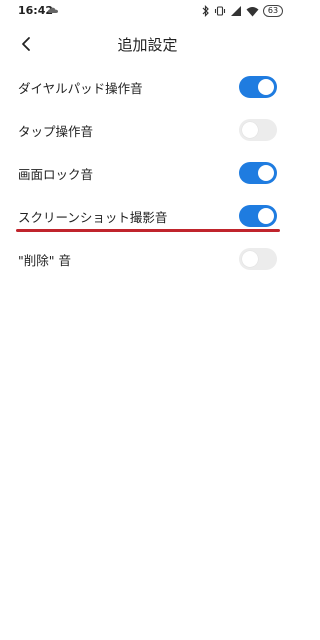  What do you see at coordinates (220, 11) in the screenshot?
I see `vibrate-icon` at bounding box center [220, 11].